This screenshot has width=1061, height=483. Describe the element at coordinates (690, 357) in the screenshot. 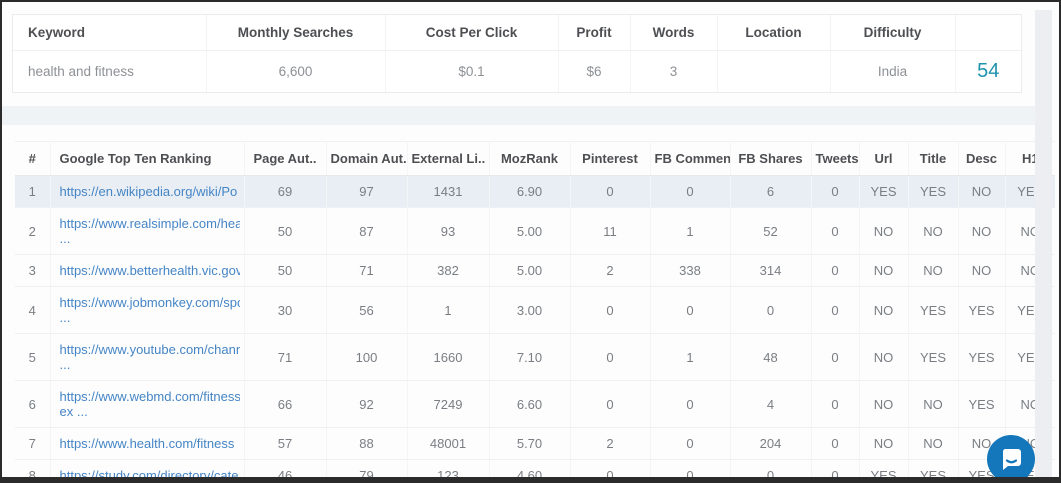

I see `fb-comment-cell: 1` at that location.